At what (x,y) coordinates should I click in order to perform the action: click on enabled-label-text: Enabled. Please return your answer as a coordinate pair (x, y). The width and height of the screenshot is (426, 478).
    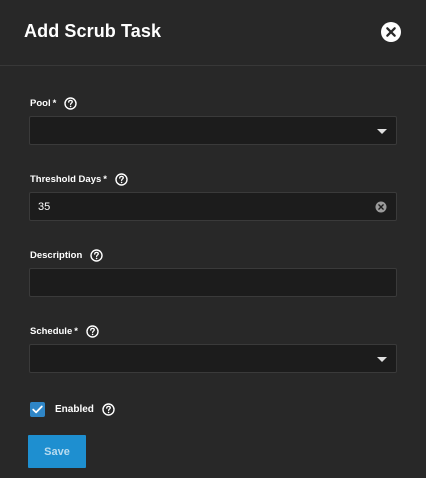
    Looking at the image, I should click on (74, 409).